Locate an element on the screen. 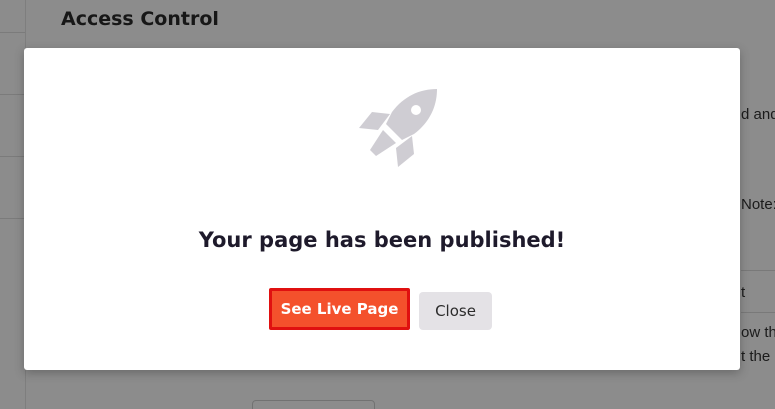 The image size is (775, 409). modal-heading: Your page has been published! is located at coordinates (382, 240).